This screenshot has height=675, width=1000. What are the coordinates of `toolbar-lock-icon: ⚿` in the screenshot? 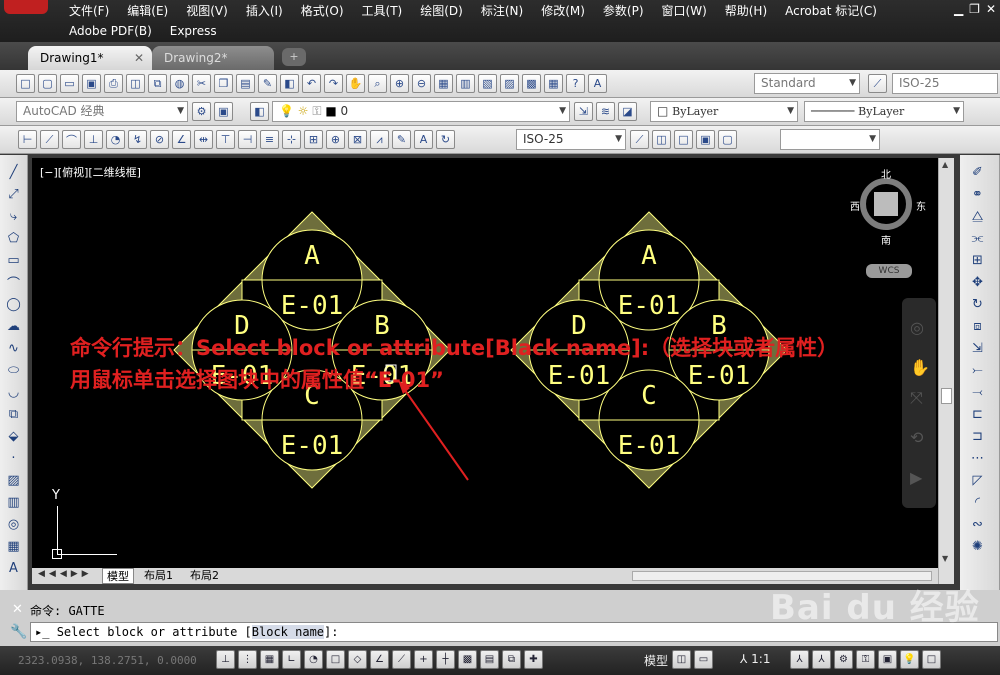 It's located at (865, 659).